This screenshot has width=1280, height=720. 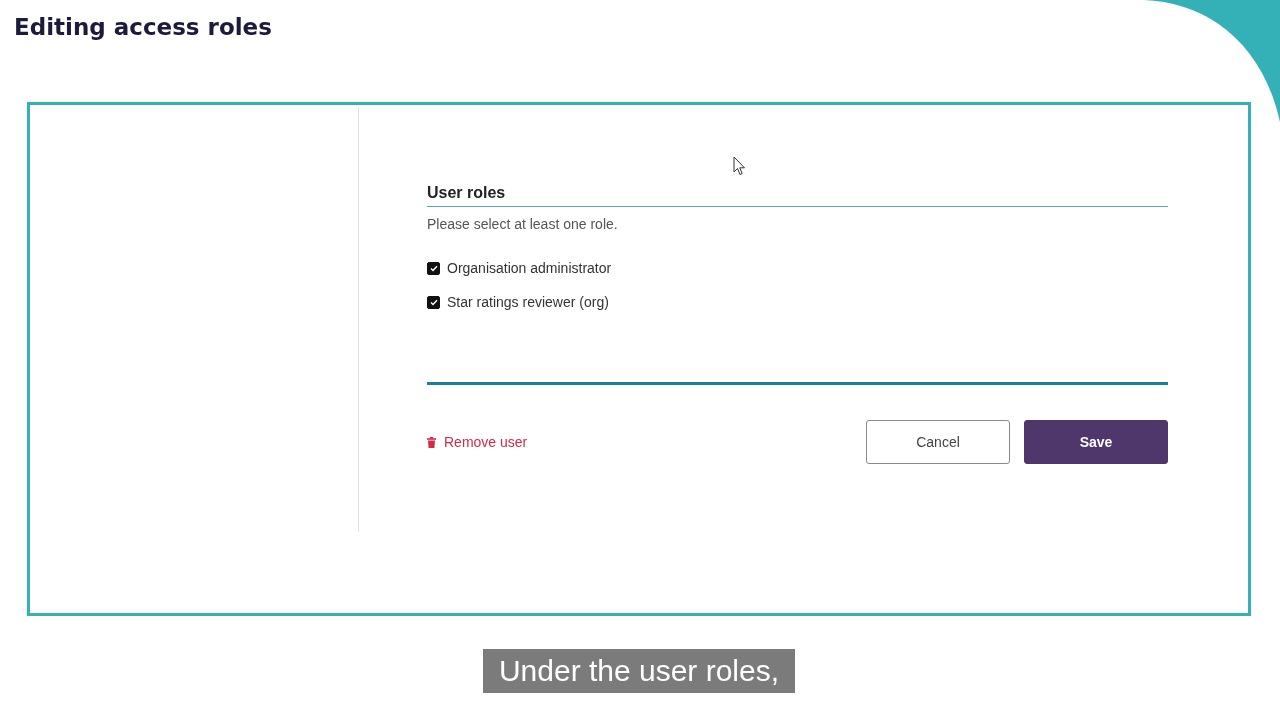 I want to click on page-title: Editing access roles, so click(x=143, y=27).